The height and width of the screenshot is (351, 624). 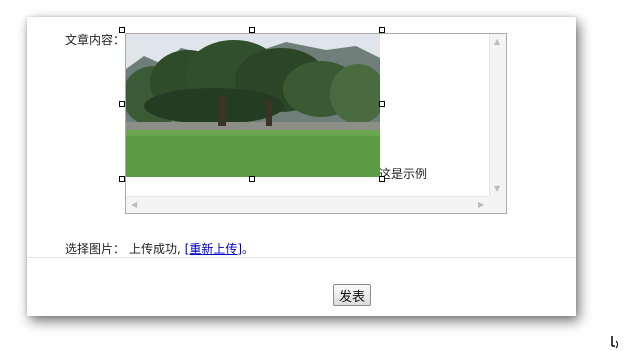 I want to click on resize-handle-left, so click(x=122, y=104).